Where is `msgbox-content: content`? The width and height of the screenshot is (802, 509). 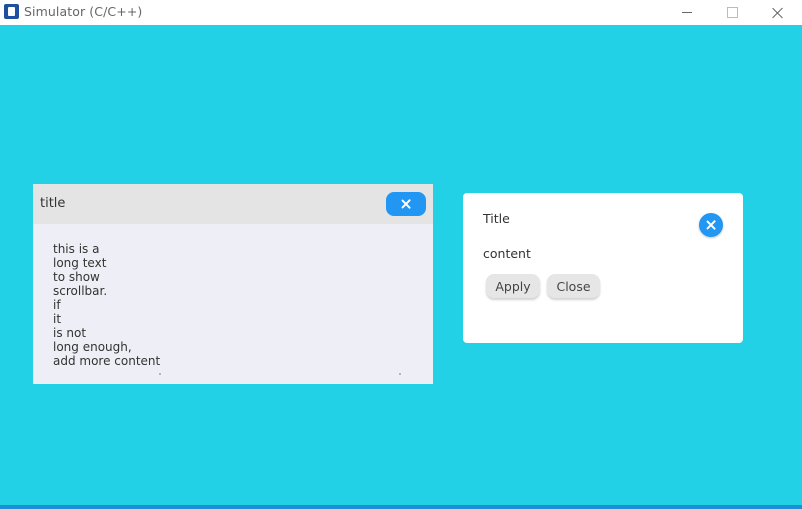 msgbox-content: content is located at coordinates (507, 253).